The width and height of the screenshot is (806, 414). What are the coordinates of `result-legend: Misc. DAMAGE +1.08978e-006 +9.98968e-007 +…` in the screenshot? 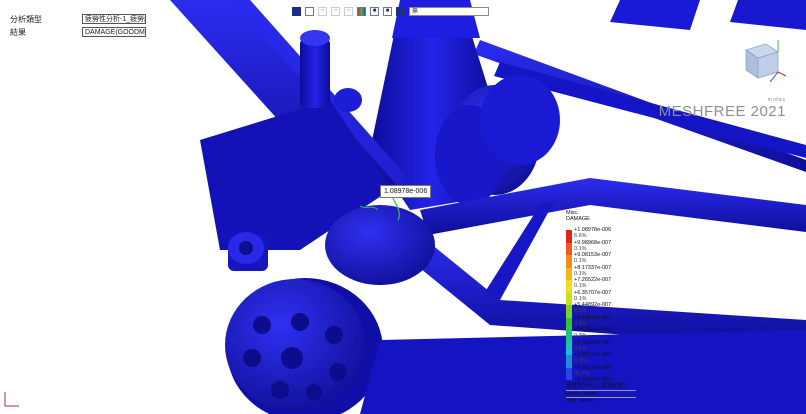 It's located at (601, 307).